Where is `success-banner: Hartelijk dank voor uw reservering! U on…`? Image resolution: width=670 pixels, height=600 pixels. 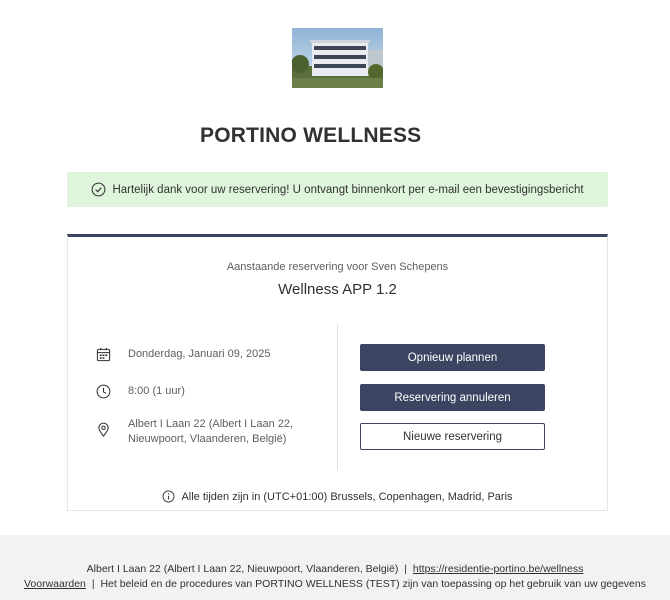
success-banner: Hartelijk dank voor uw reservering! U on… is located at coordinates (337, 189).